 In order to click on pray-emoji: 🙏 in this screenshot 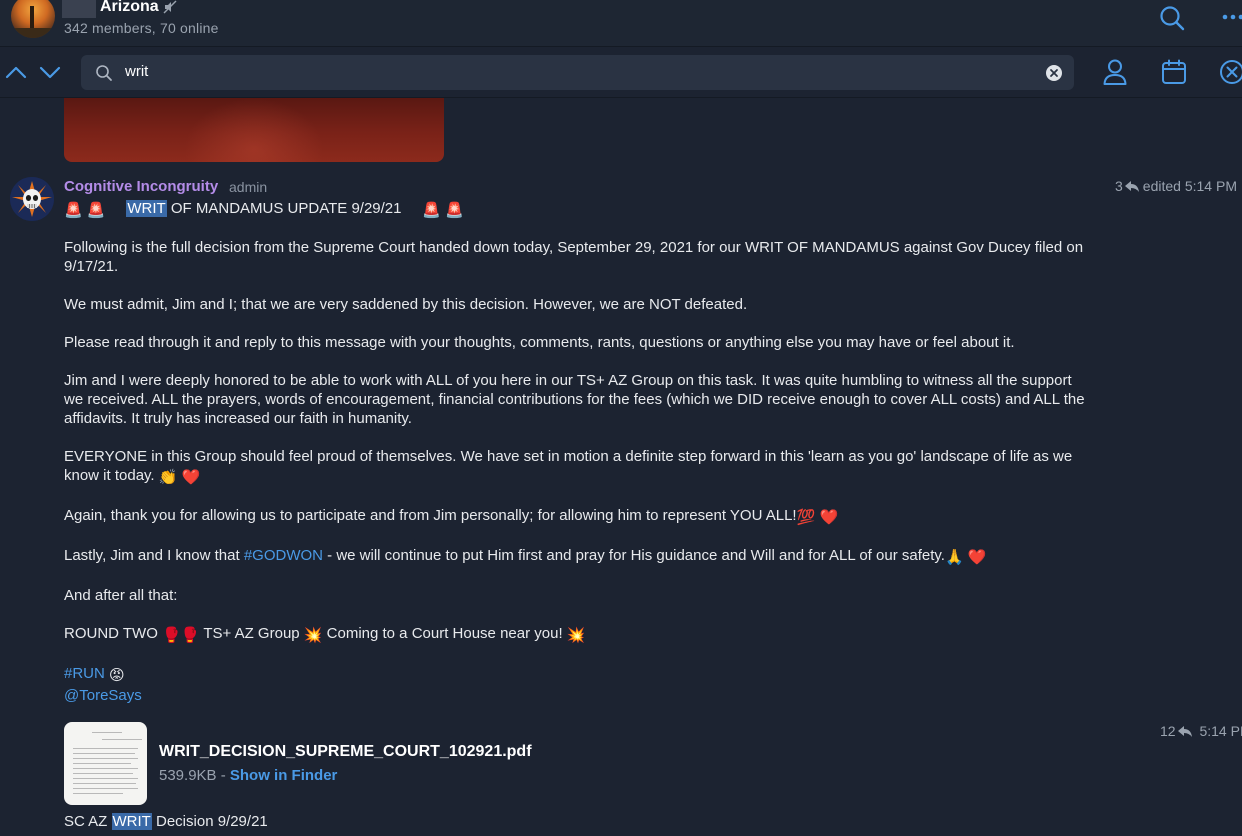, I will do `click(954, 557)`.